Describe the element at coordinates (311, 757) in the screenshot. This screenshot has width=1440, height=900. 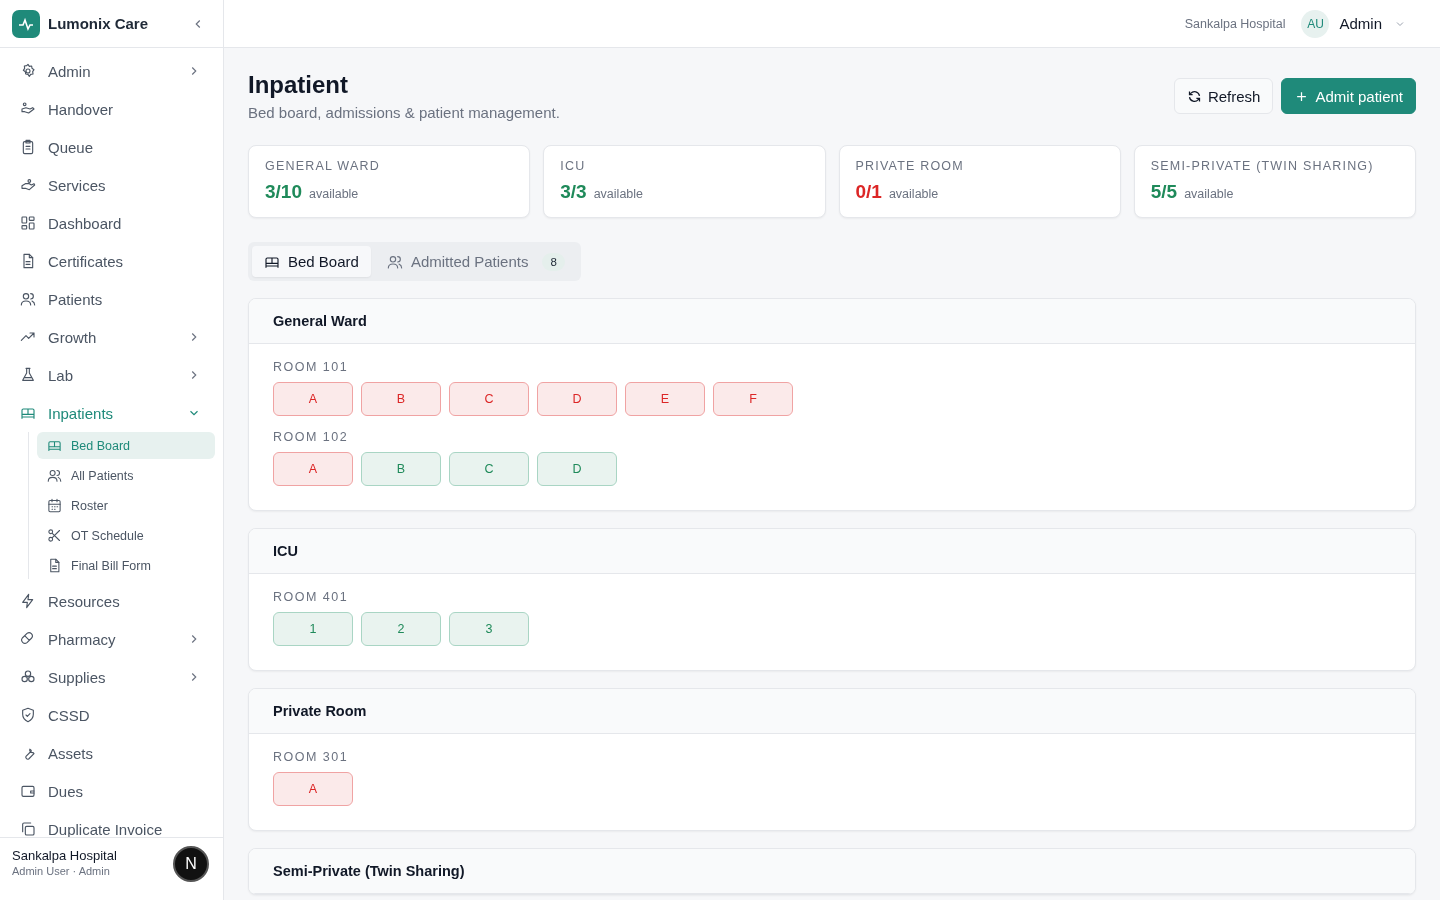
I see `room-label: ROOM 301` at that location.